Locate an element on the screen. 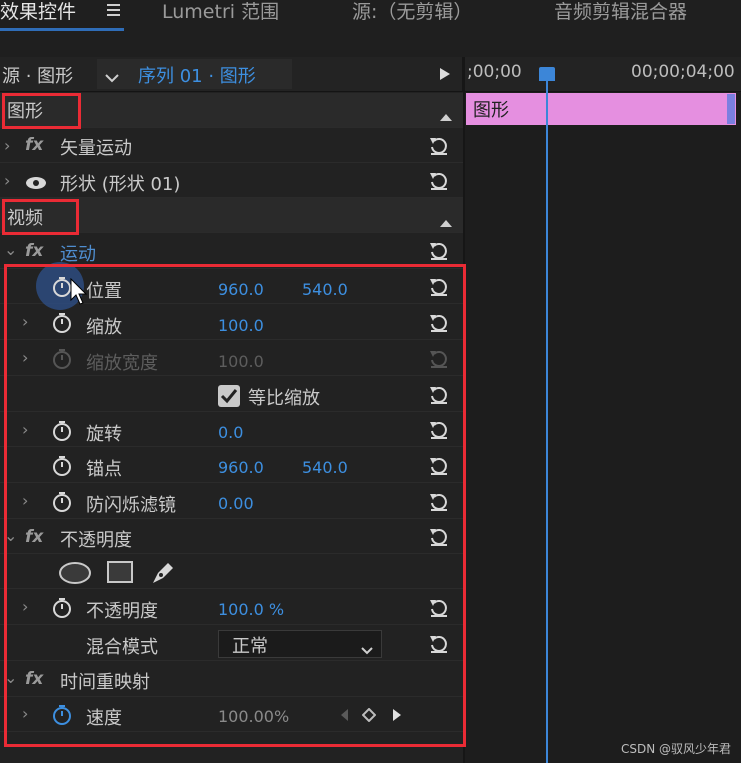 This screenshot has width=741, height=763. hamburger-icon is located at coordinates (114, 9).